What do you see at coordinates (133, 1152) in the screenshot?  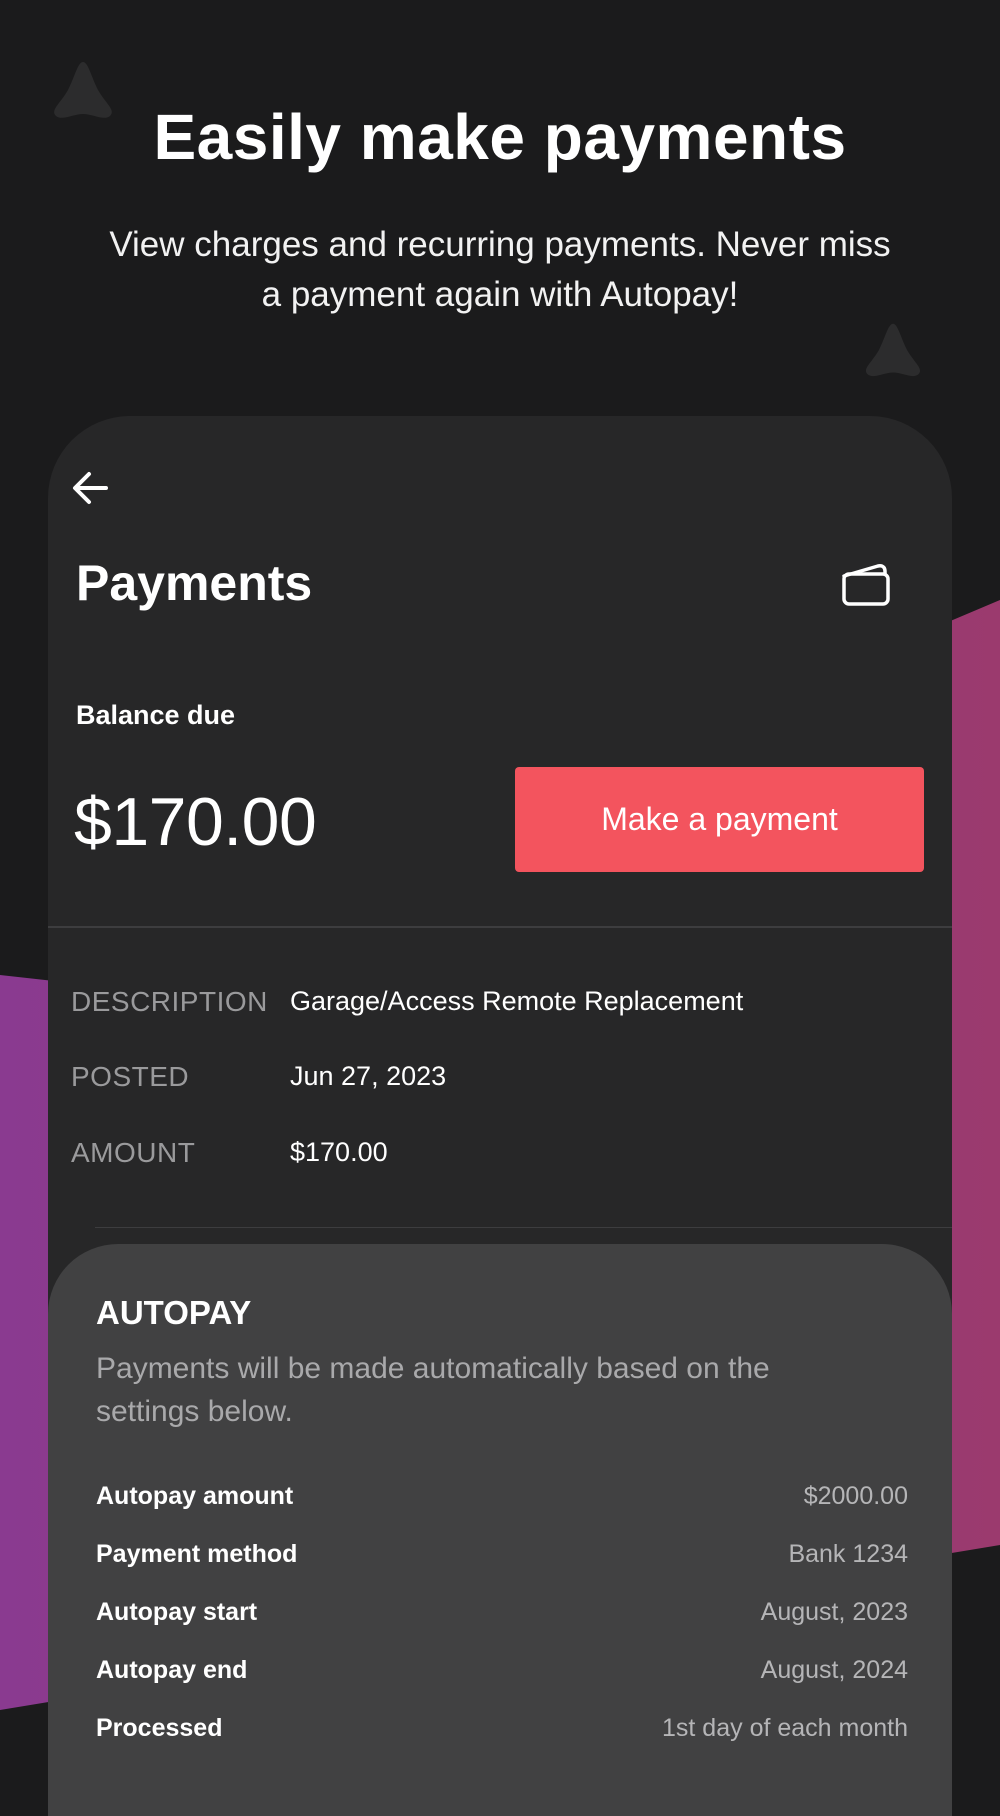 I see `charge-label: AMOUNT` at bounding box center [133, 1152].